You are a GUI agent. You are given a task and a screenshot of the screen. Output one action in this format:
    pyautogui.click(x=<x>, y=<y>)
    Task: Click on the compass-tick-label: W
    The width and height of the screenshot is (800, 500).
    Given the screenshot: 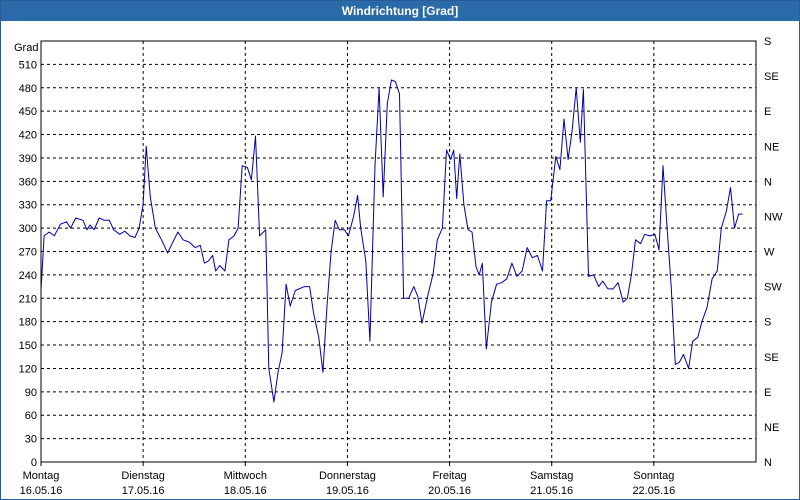 What is the action you would take?
    pyautogui.click(x=769, y=253)
    